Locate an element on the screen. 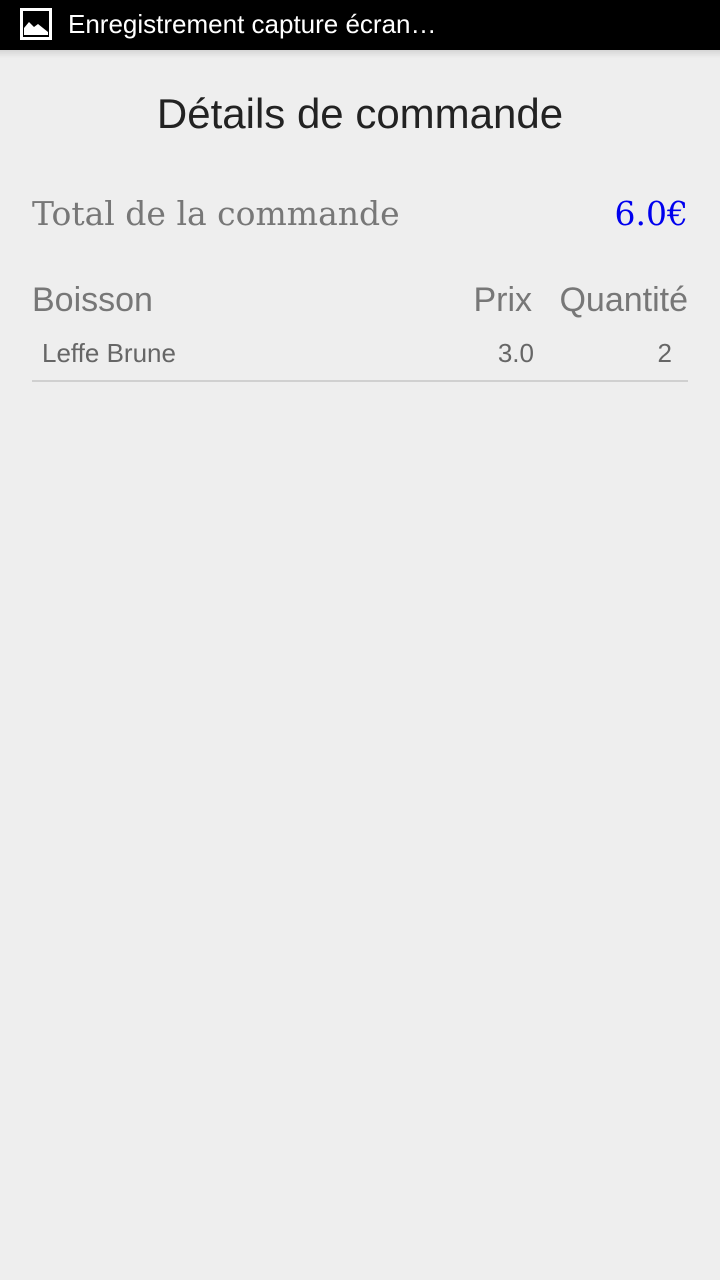  column-header-boisson: Boisson is located at coordinates (92, 300).